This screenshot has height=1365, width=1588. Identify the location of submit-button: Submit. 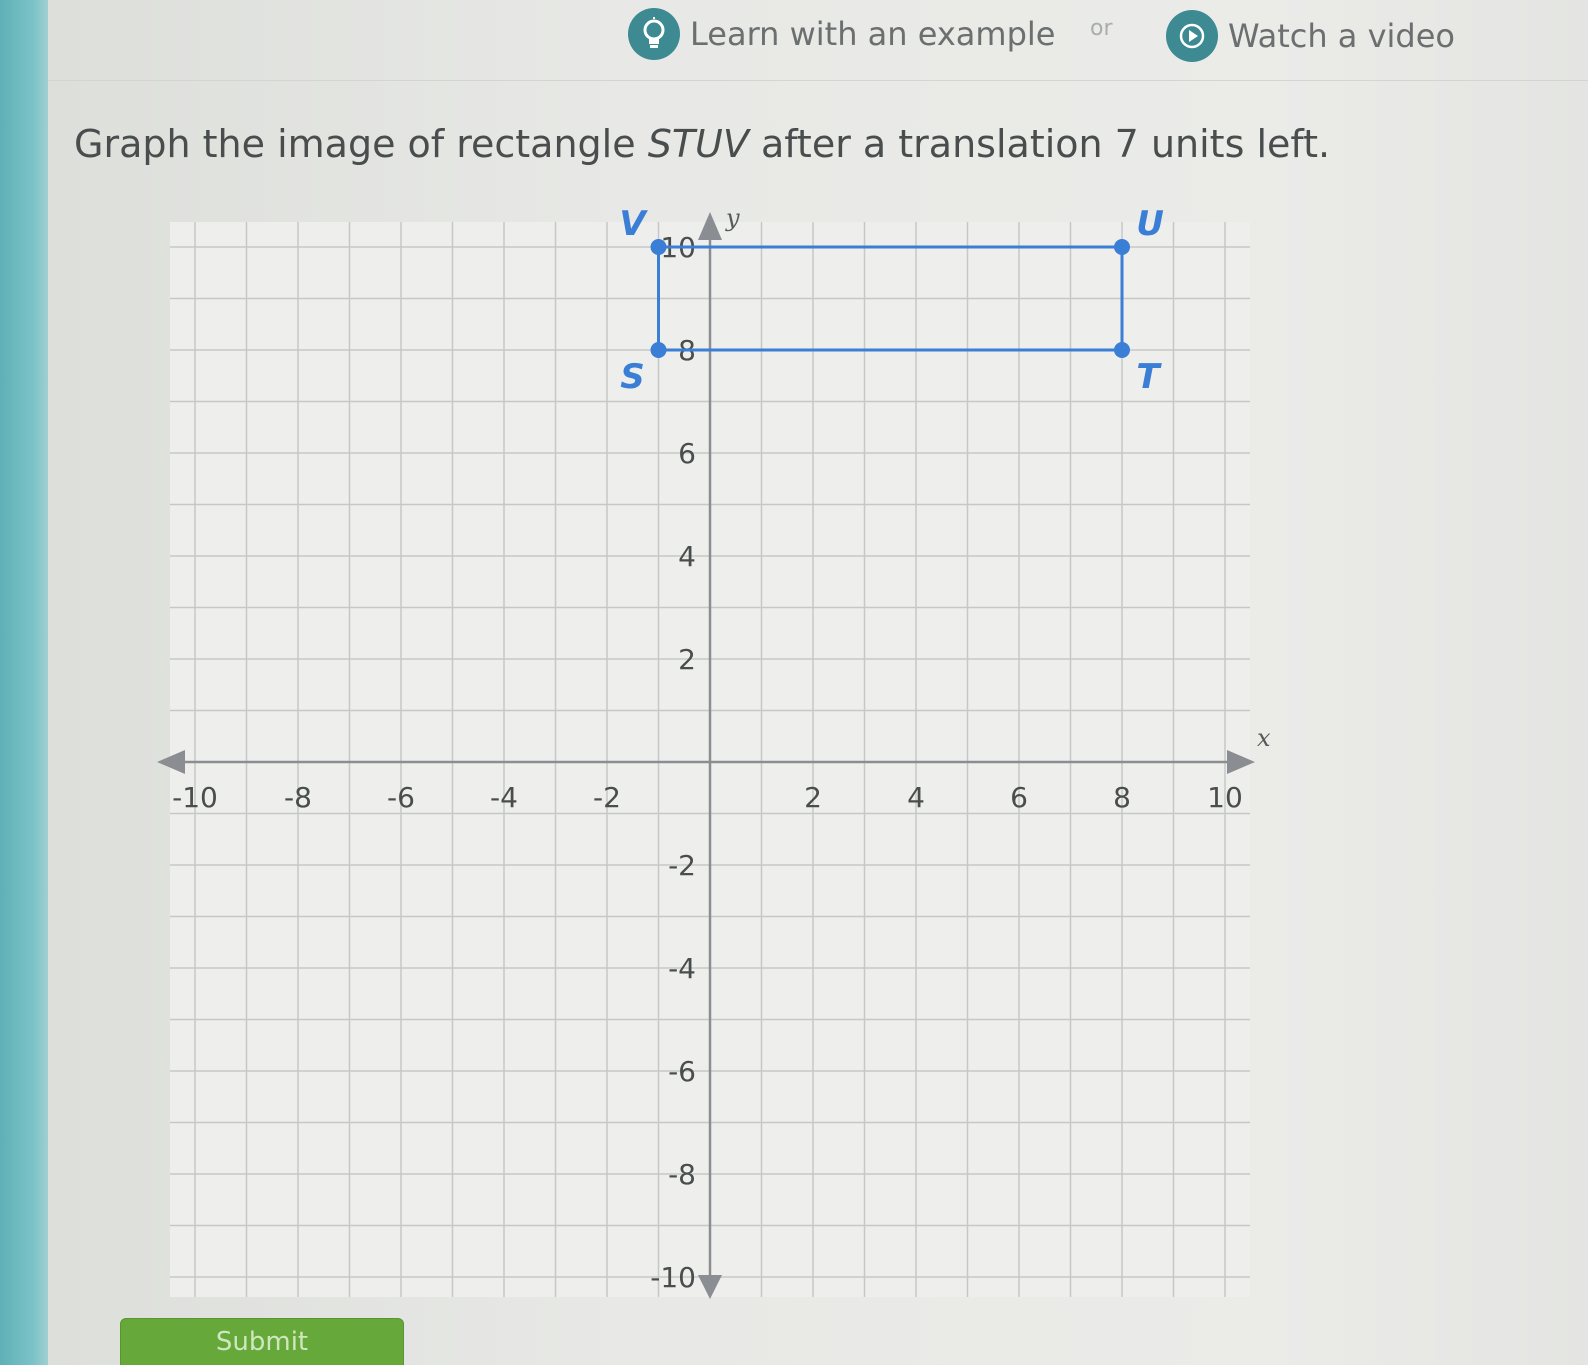
(262, 1341).